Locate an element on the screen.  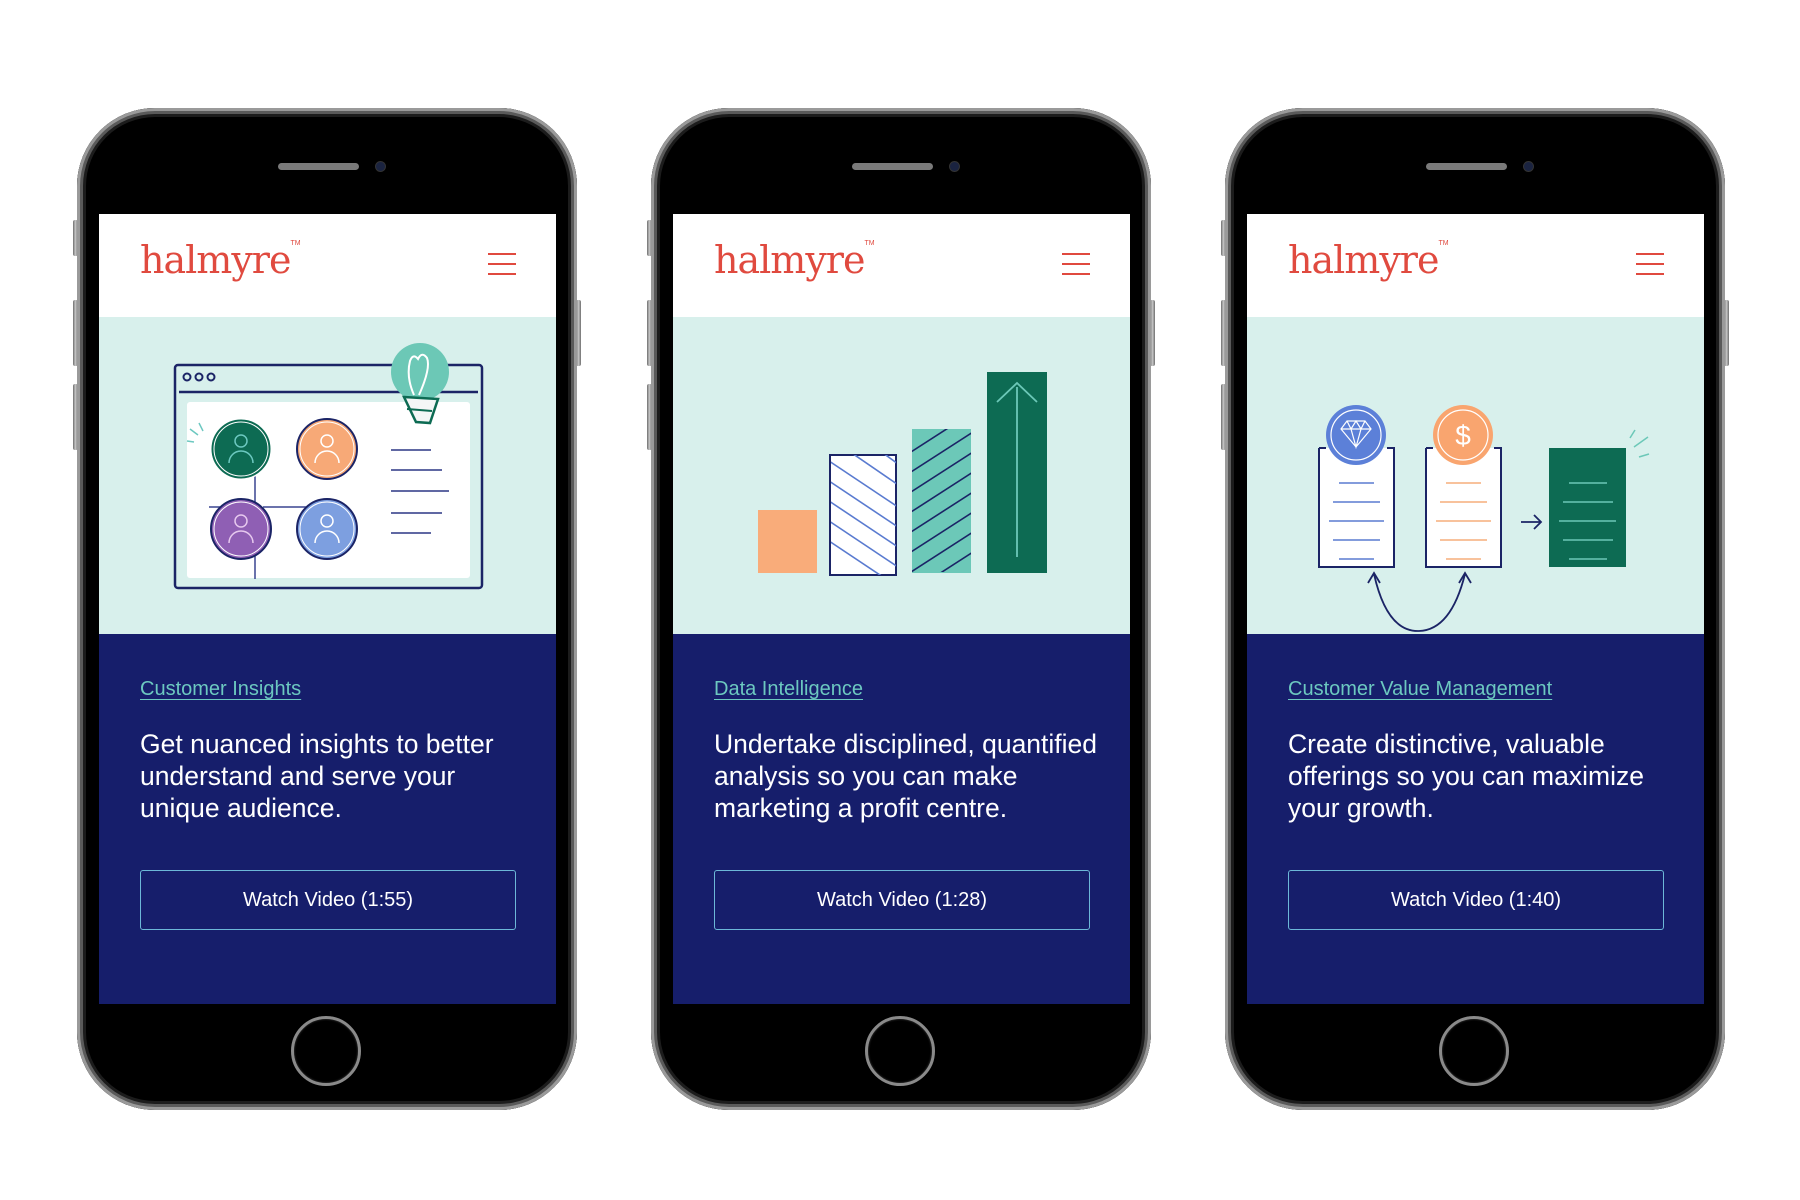
customer-insights-illustration is located at coordinates (327, 475).